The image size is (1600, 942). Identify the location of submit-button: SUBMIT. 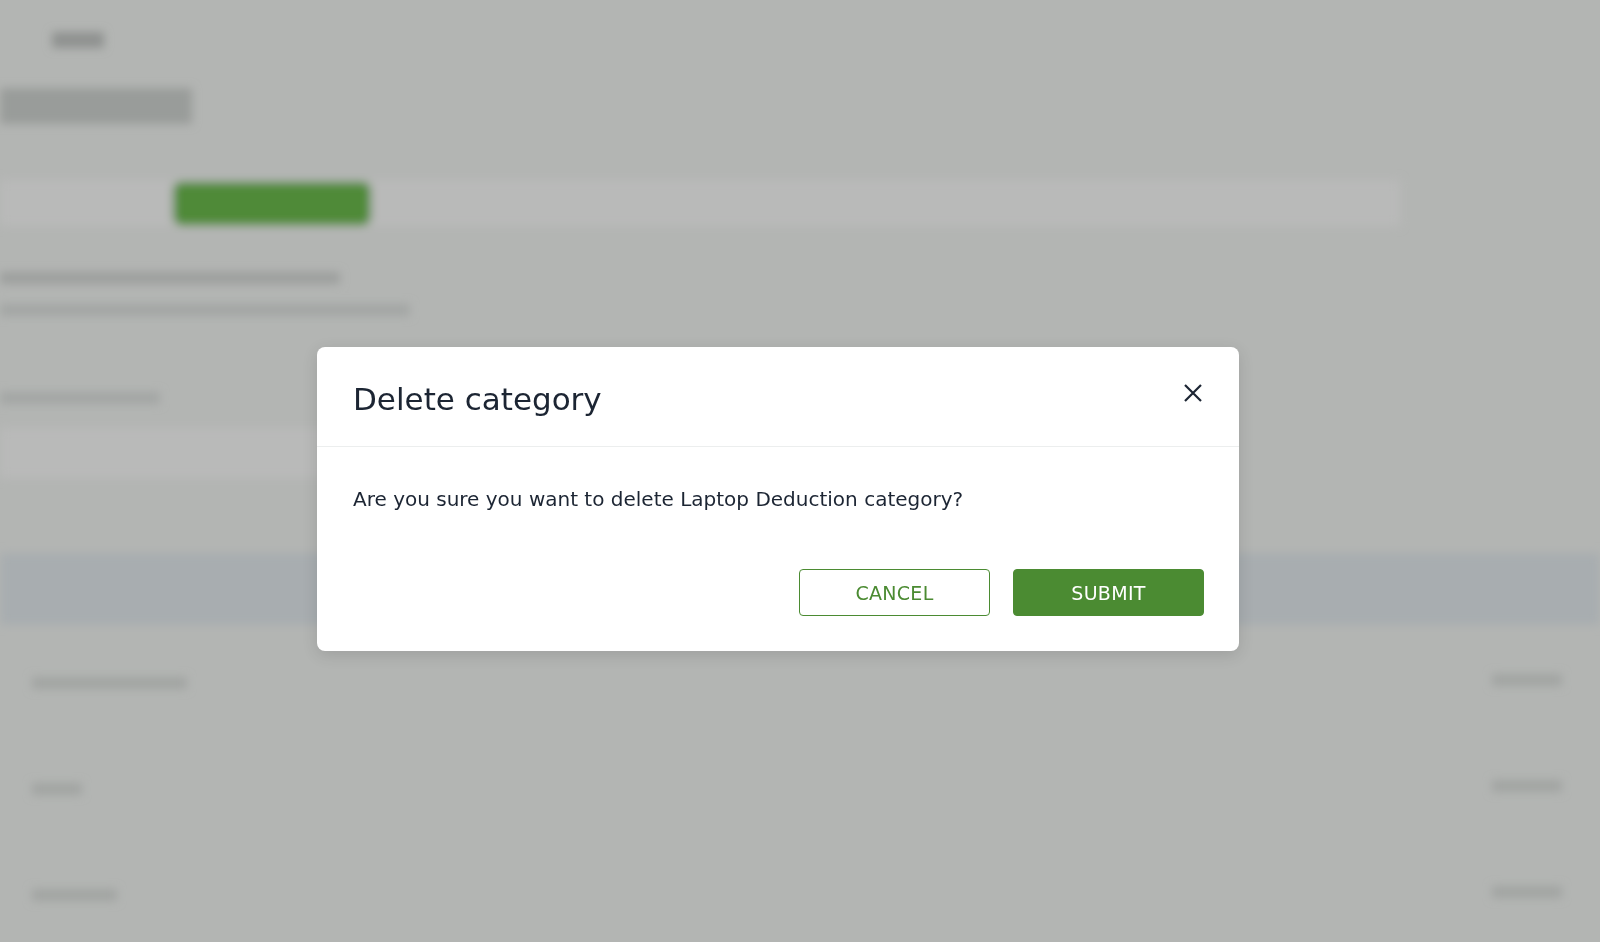
(1108, 592).